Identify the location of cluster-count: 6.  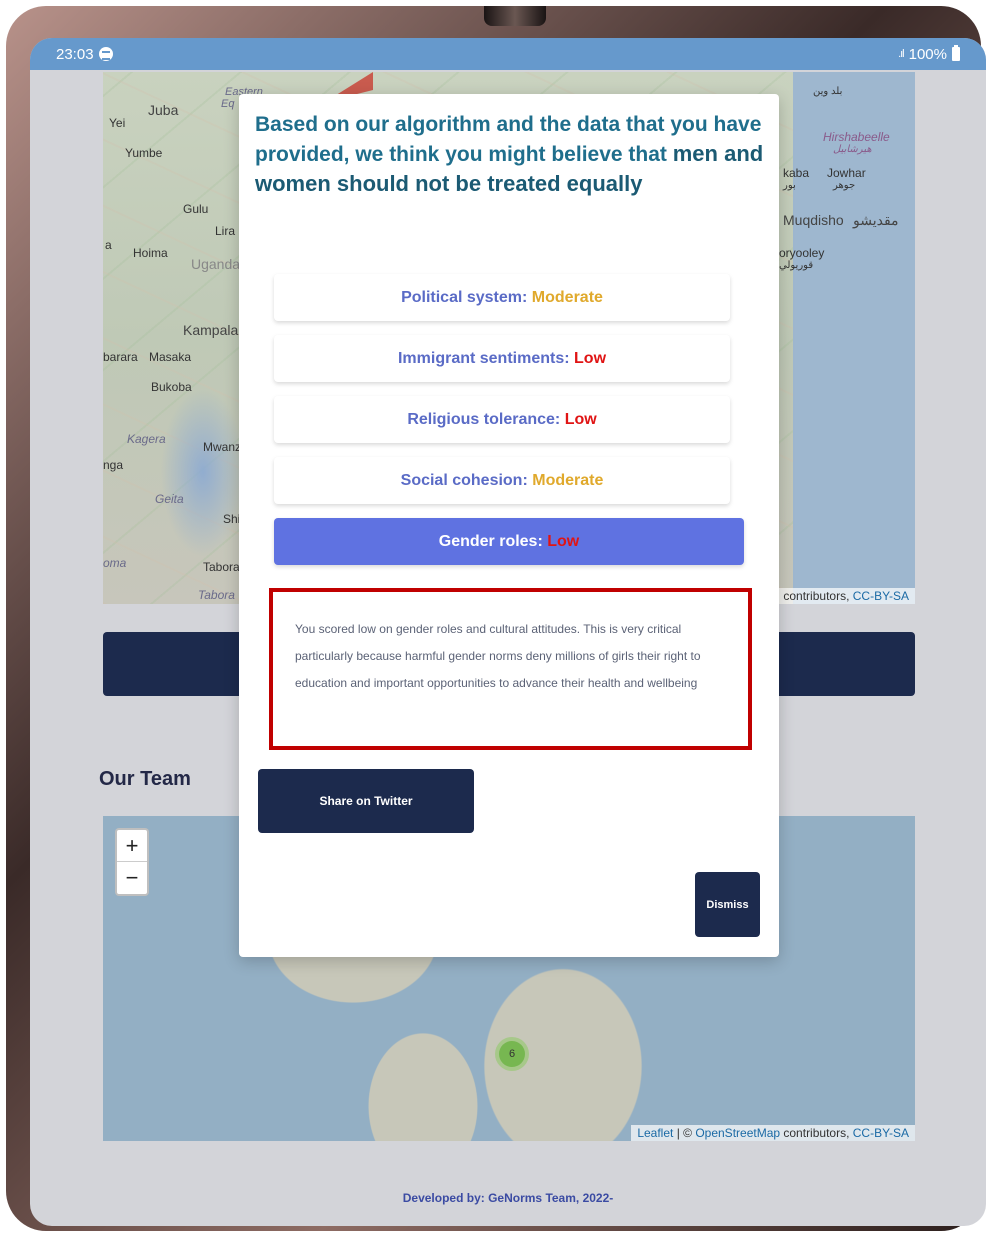
(512, 1054).